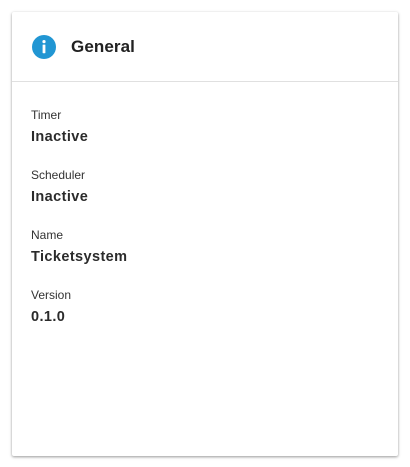 The image size is (410, 467). I want to click on version-value: 0.1.0, so click(48, 317).